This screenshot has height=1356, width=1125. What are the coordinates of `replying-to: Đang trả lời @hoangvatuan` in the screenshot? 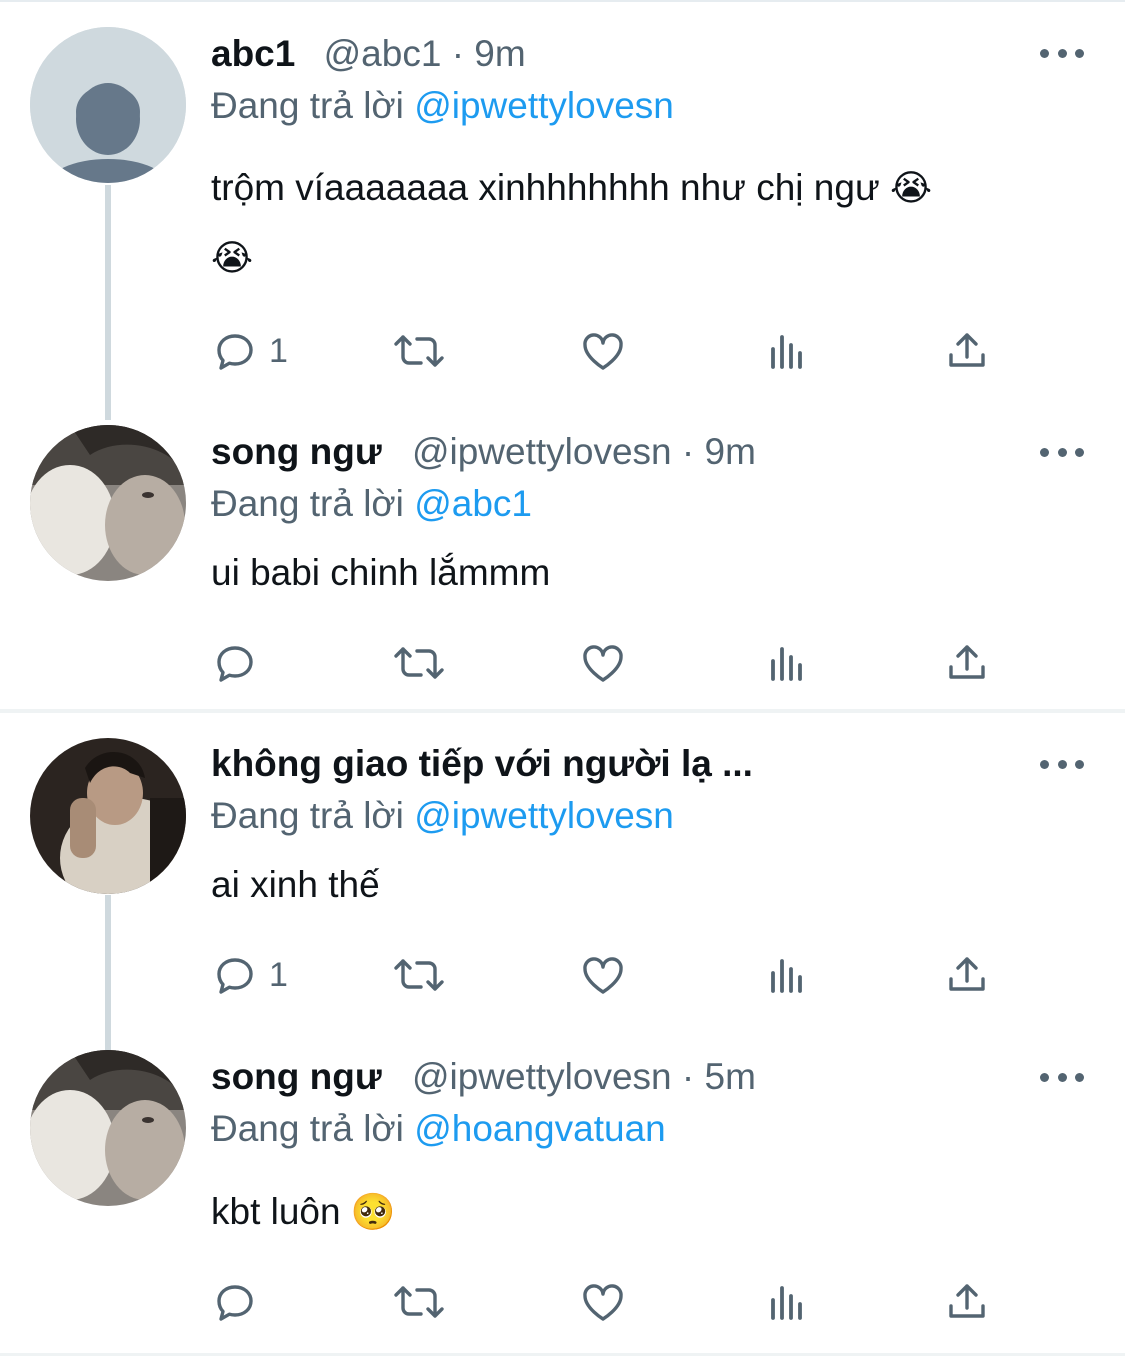 It's located at (438, 1129).